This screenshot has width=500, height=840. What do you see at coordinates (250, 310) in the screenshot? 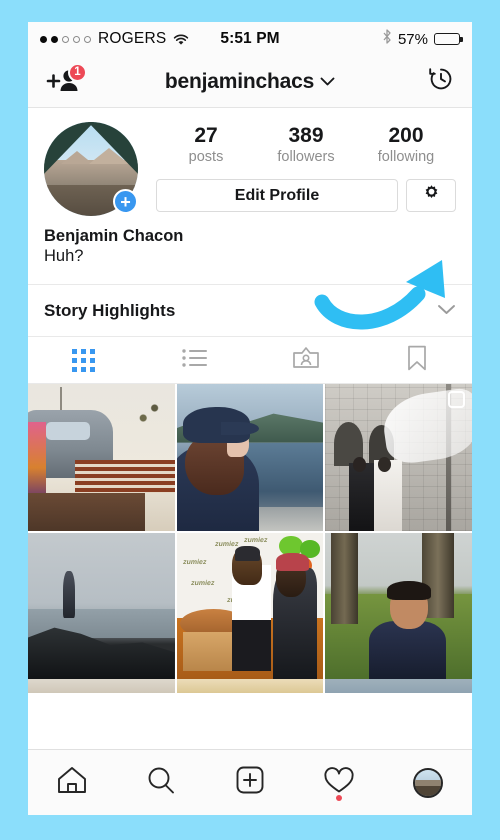
I see `story-highlights-section: Story Highlights` at bounding box center [250, 310].